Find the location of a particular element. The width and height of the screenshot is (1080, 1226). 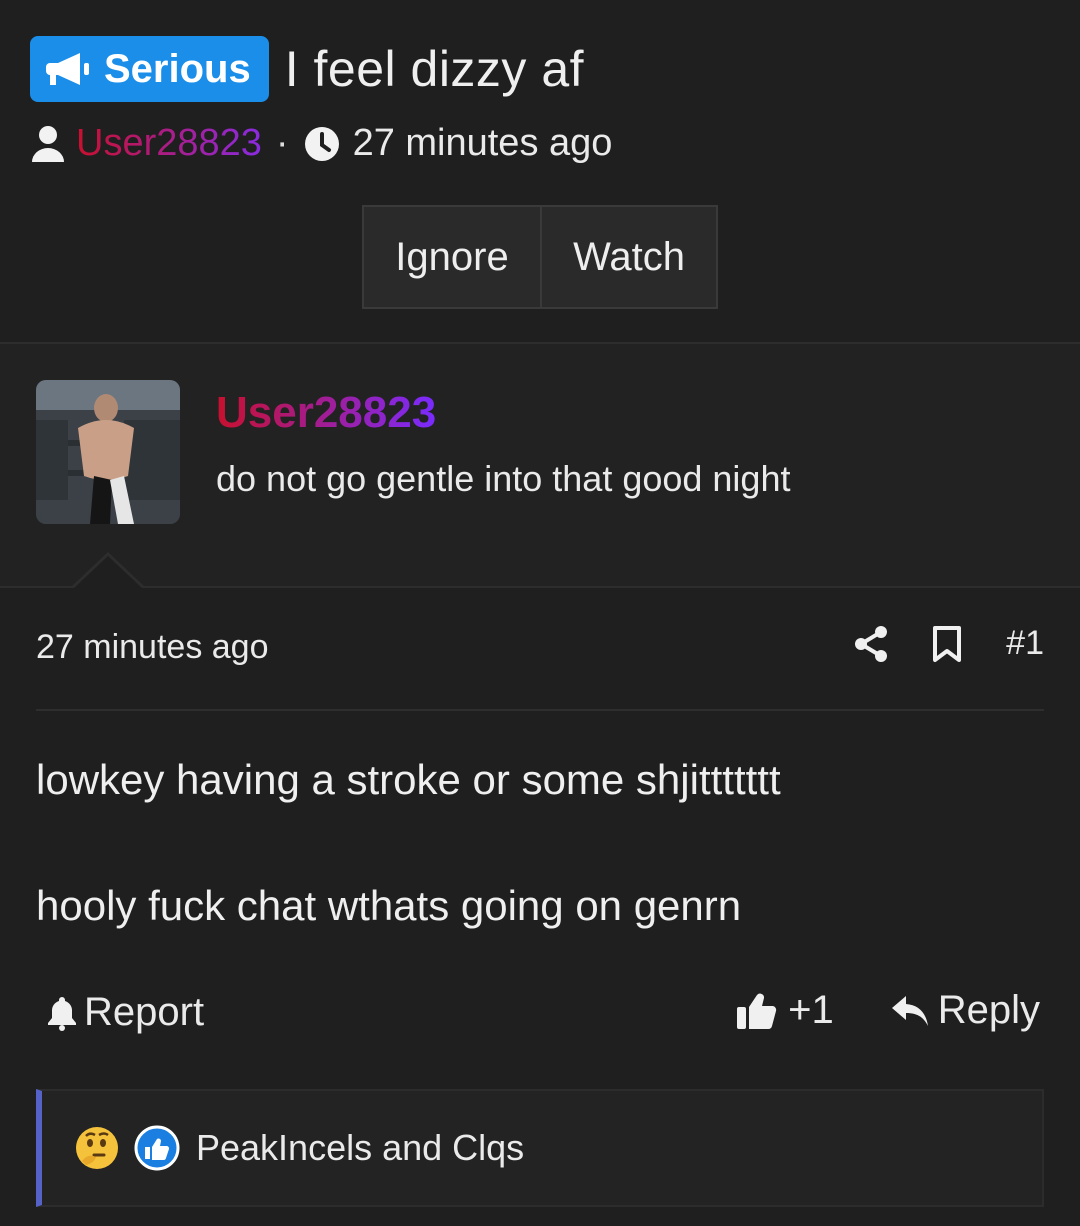

thumbs-up-icon is located at coordinates (757, 1011).